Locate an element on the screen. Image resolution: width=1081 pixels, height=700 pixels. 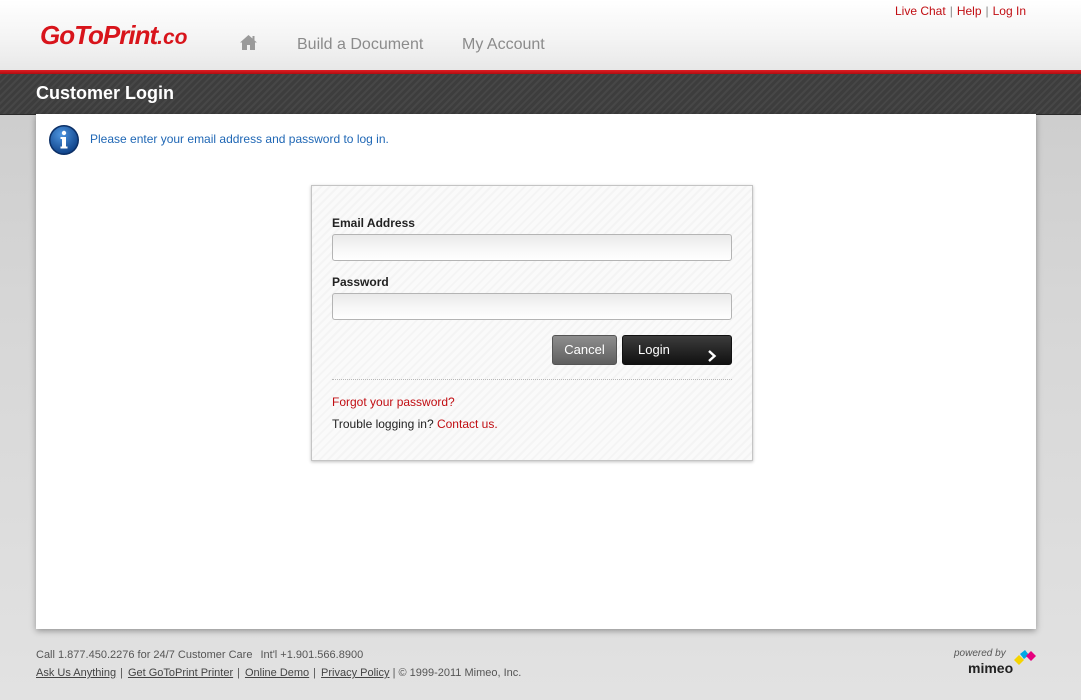
utility-links: Live Chat | Help | Log In is located at coordinates (960, 11).